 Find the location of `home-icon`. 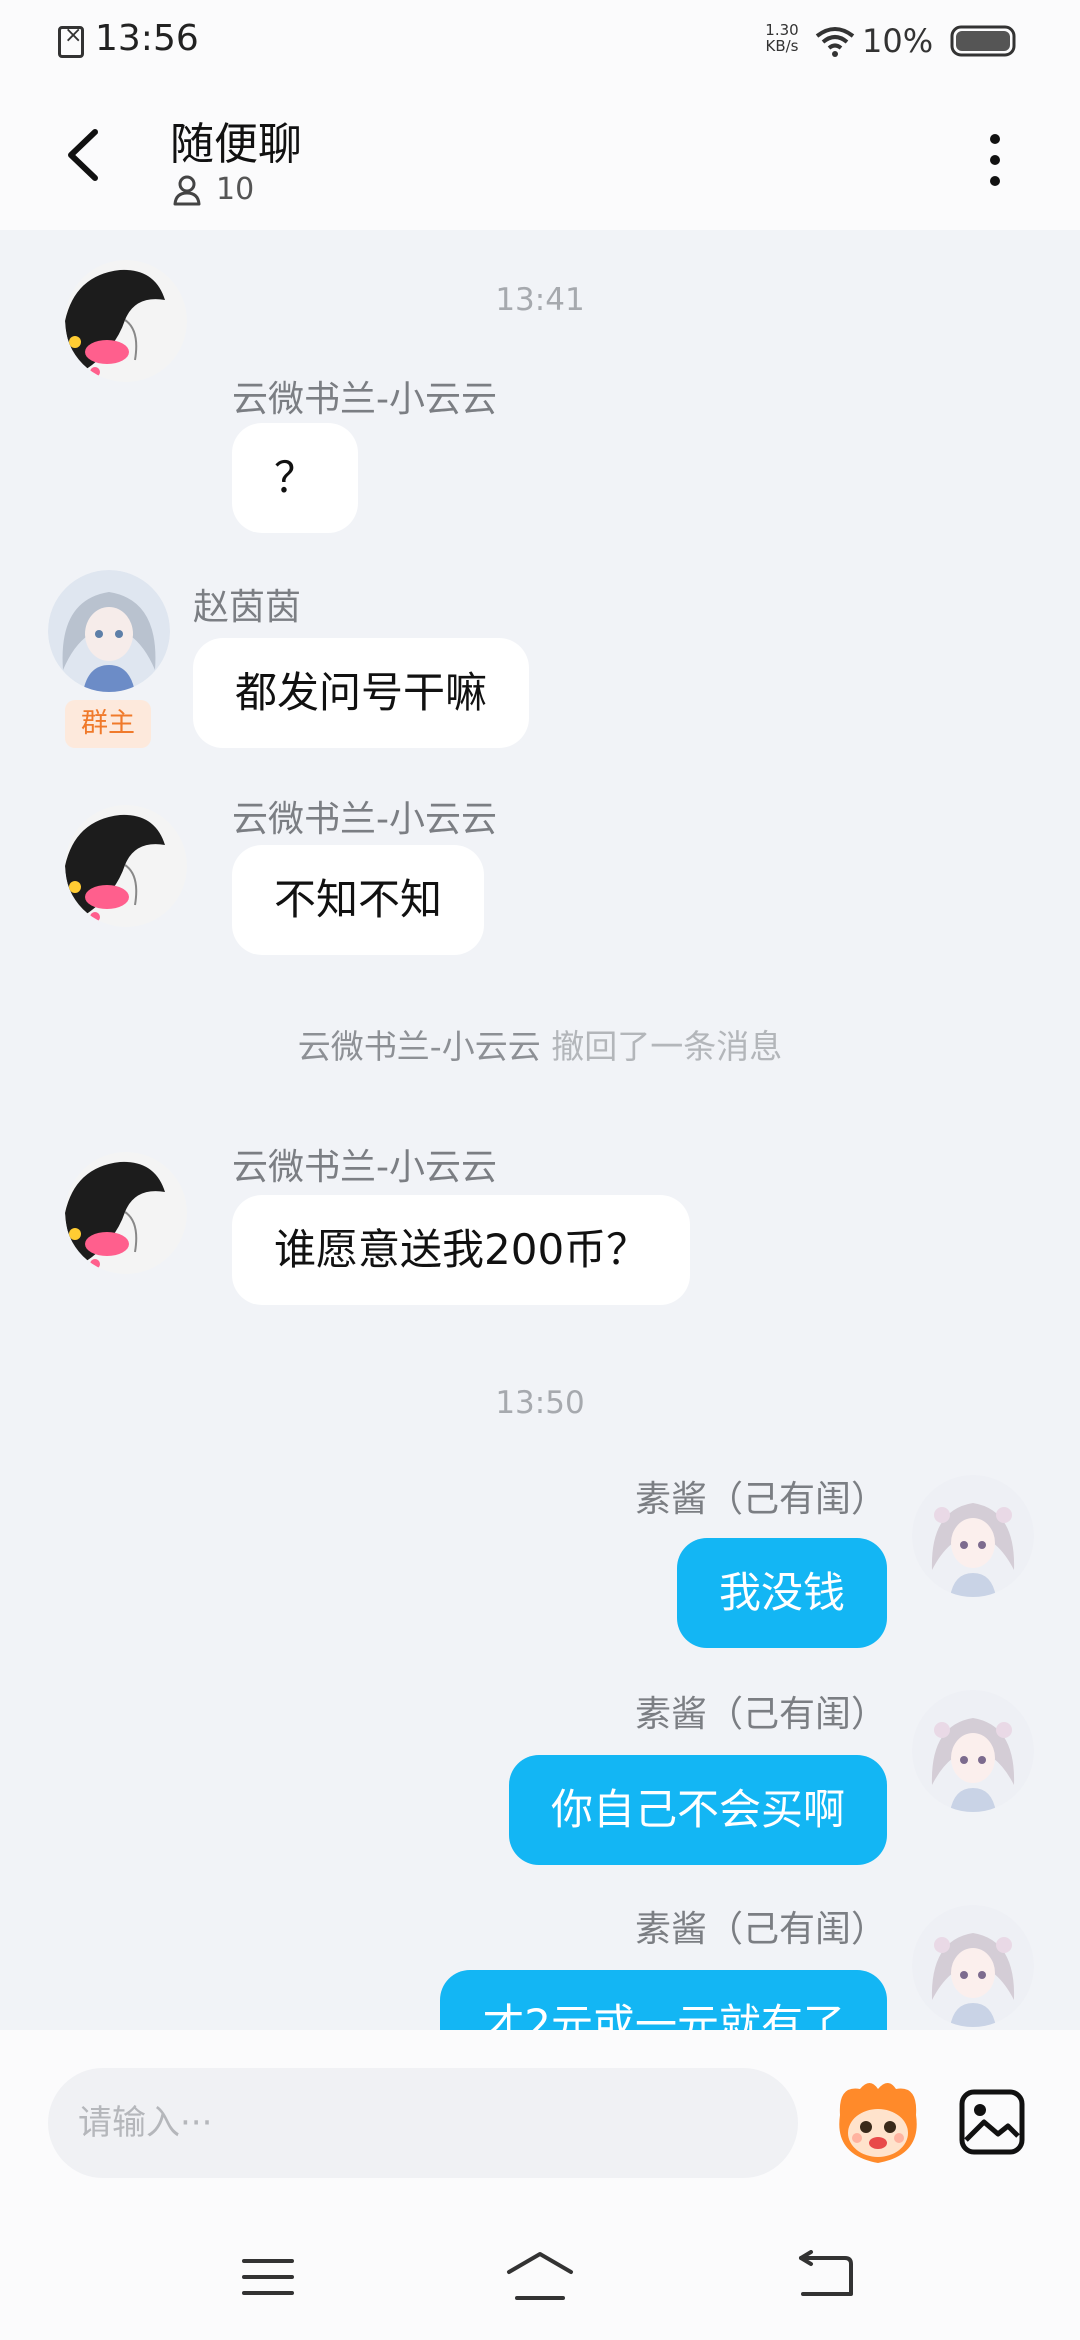

home-icon is located at coordinates (540, 2276).